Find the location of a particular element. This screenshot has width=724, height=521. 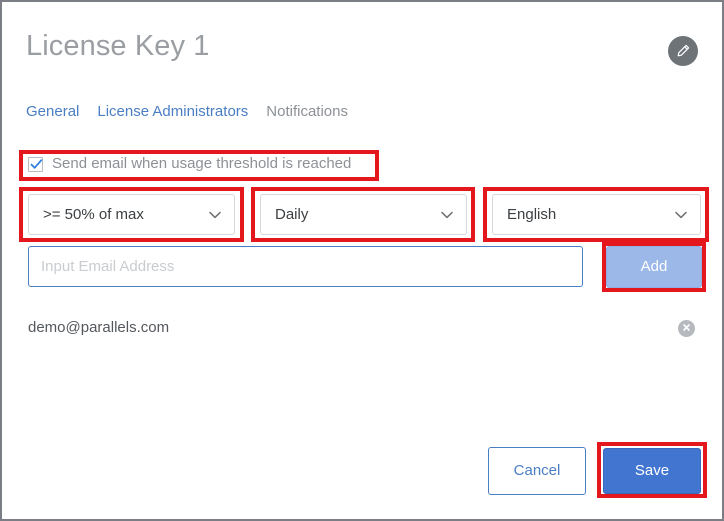

frequency-select-value: Daily is located at coordinates (292, 214).